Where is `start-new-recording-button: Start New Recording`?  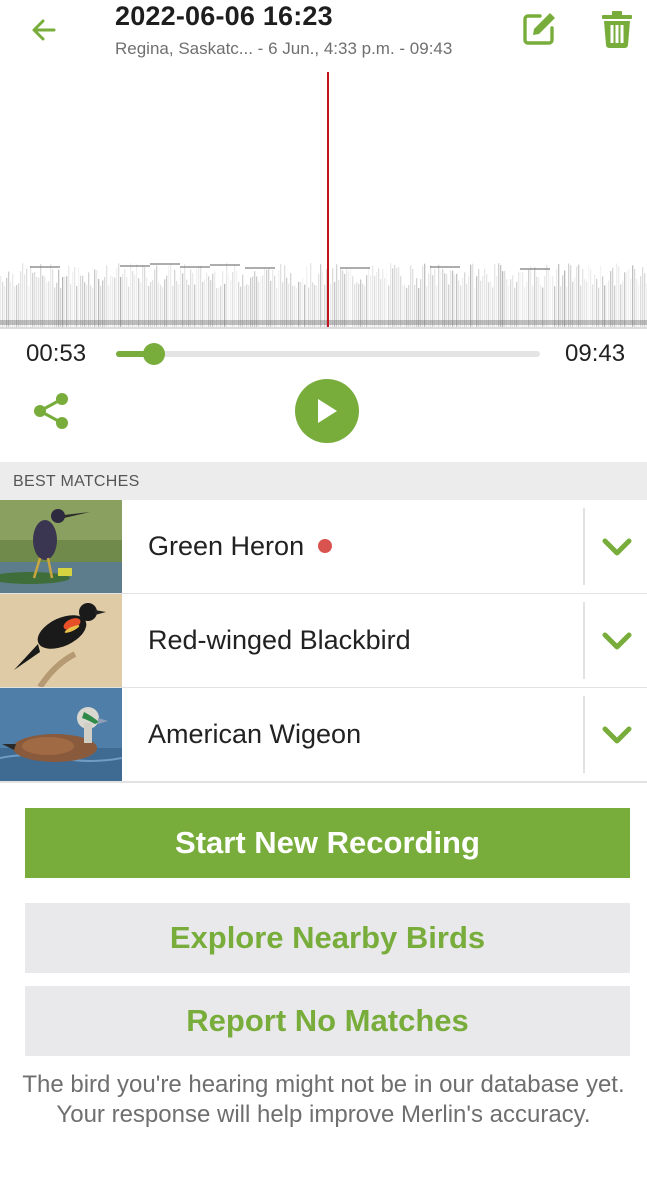
start-new-recording-button: Start New Recording is located at coordinates (327, 843).